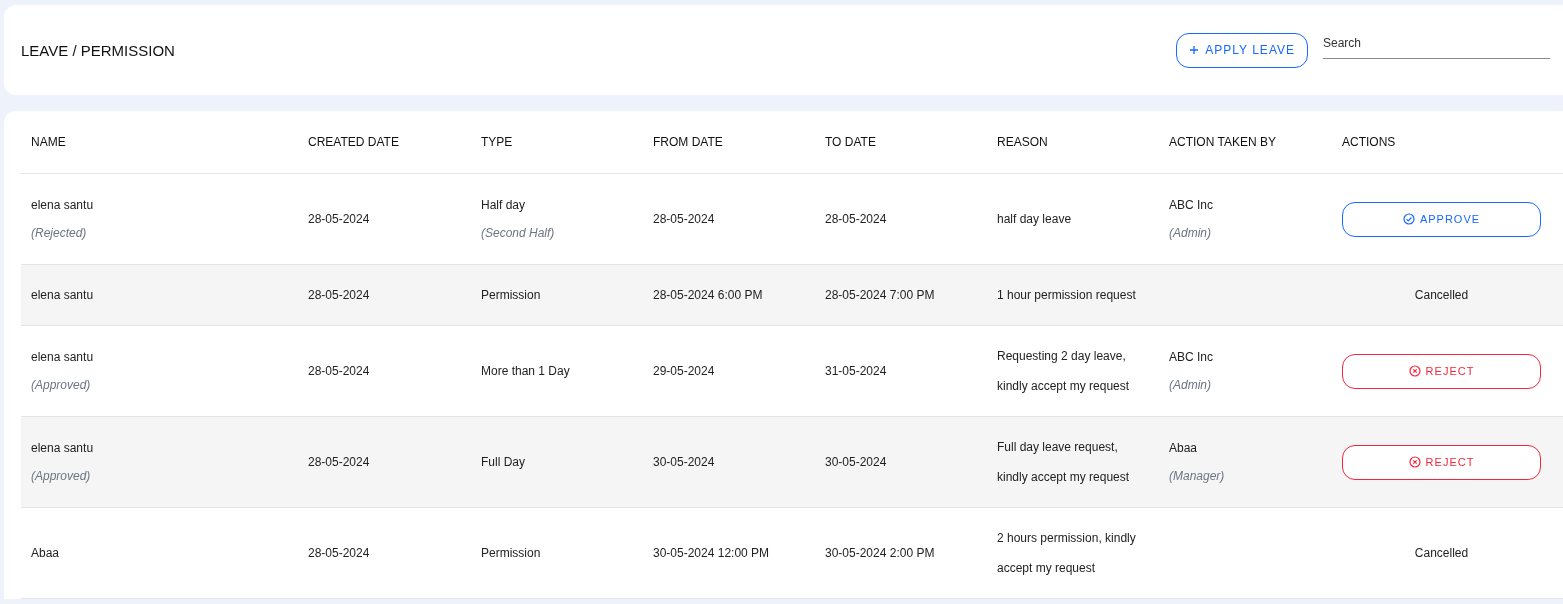  Describe the element at coordinates (1222, 142) in the screenshot. I see `column-header: ACTION TAKEN BY` at that location.